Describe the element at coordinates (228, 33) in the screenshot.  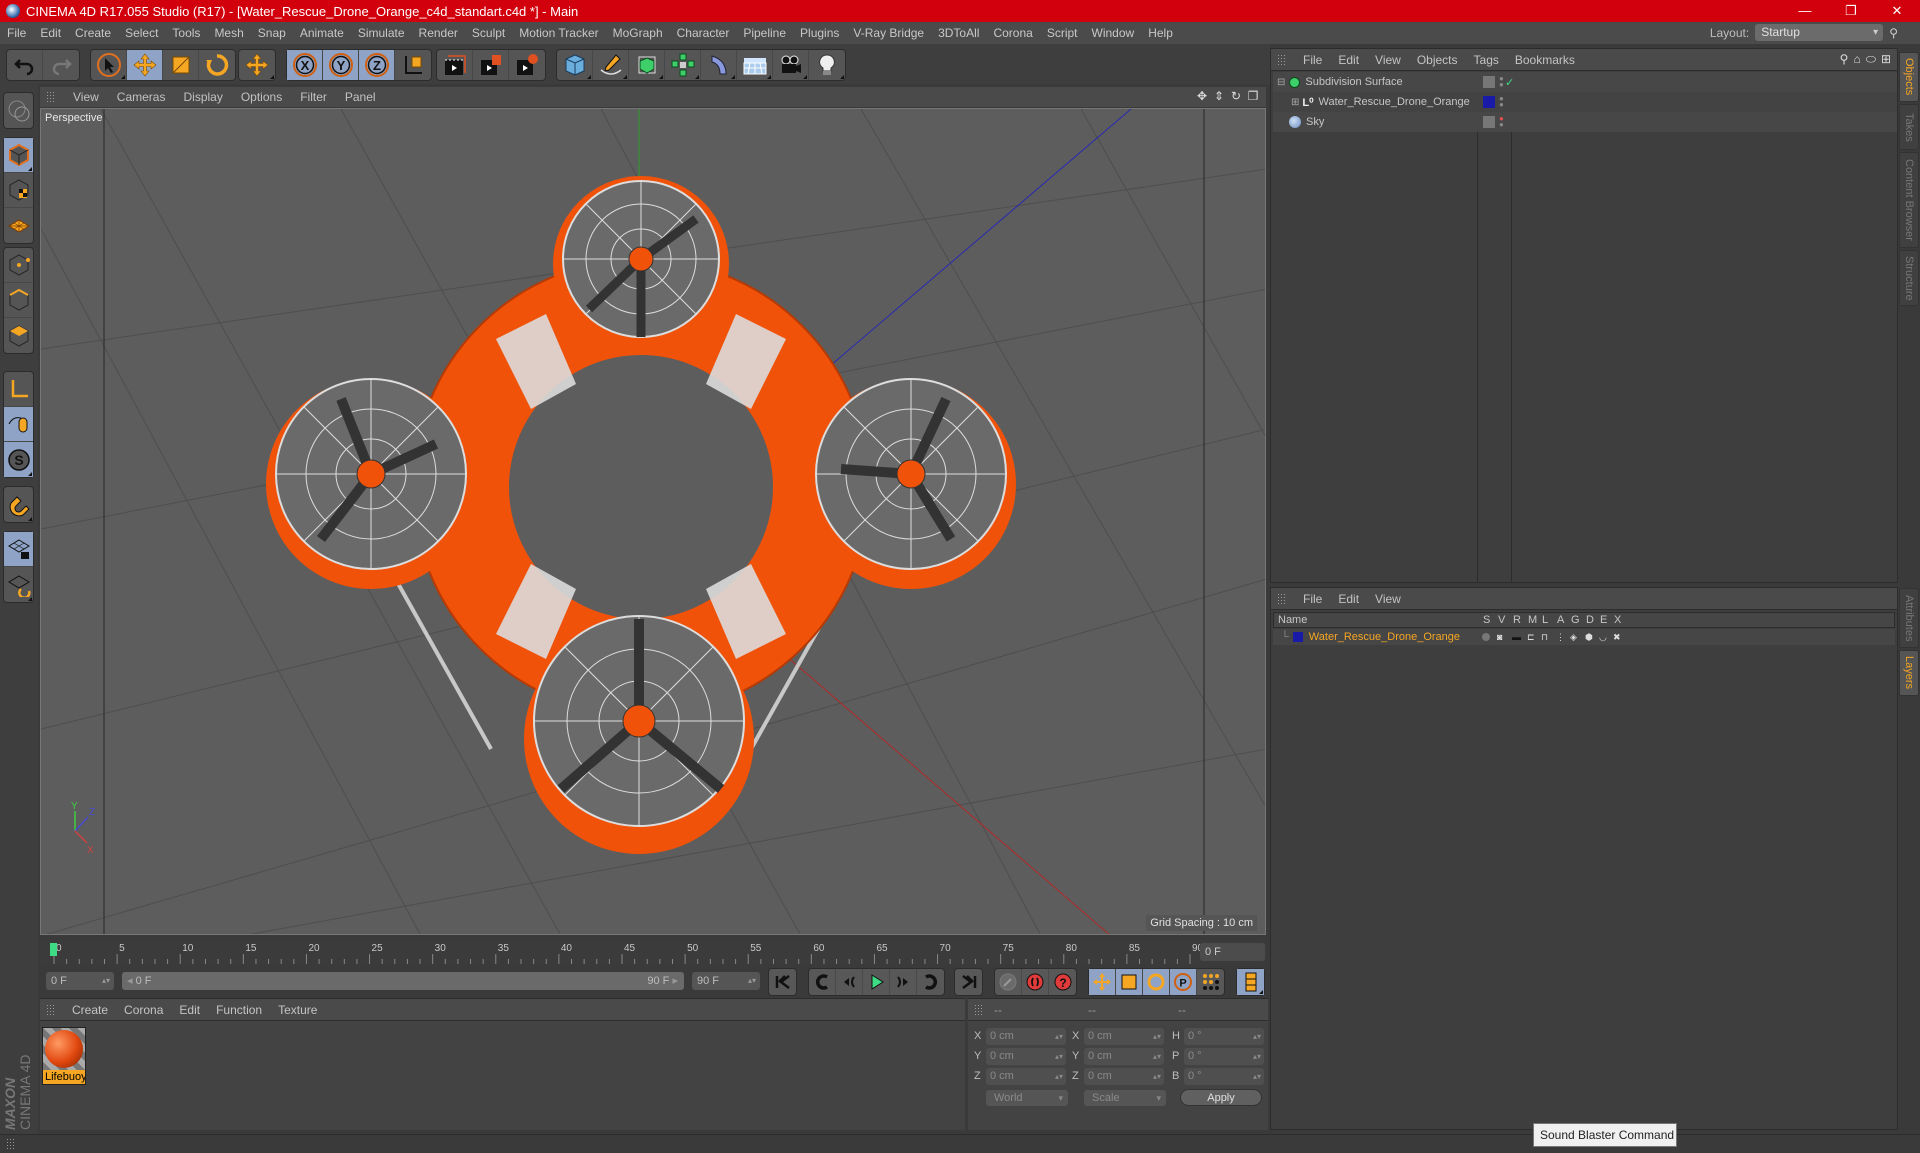
I see `menu-mesh: Mesh` at that location.